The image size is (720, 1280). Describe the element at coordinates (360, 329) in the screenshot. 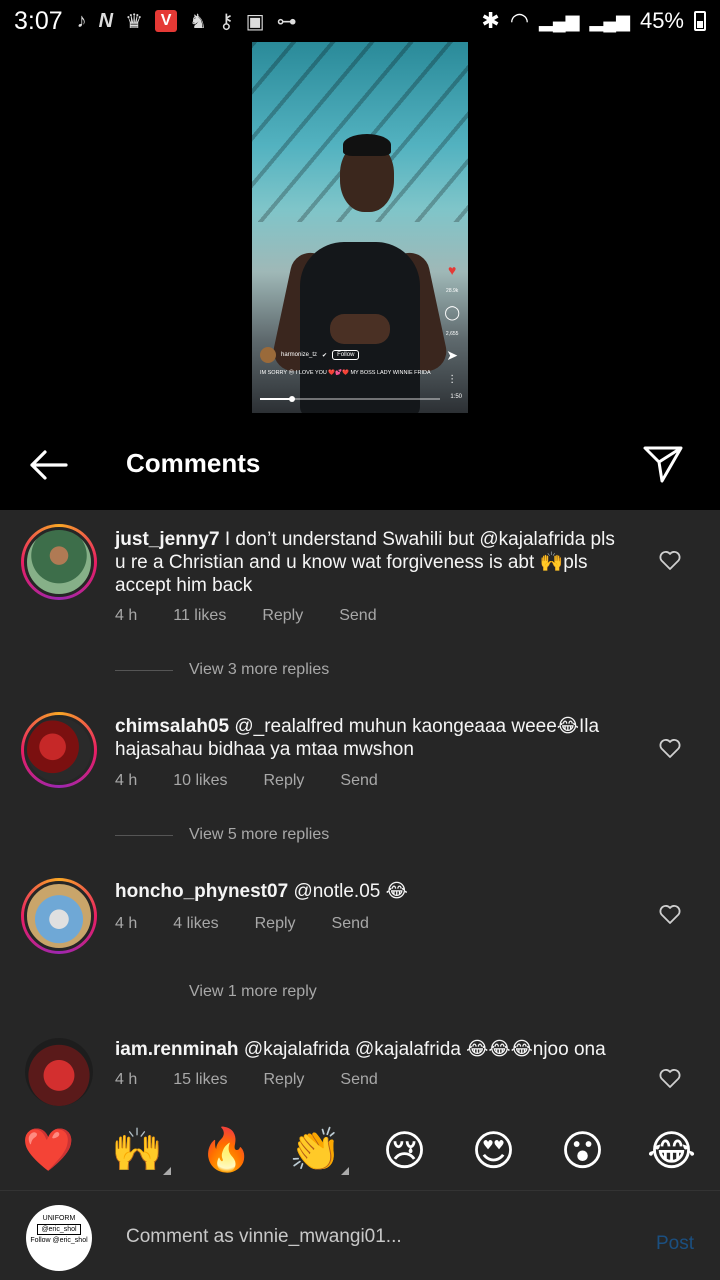

I see `video-person-hands` at that location.